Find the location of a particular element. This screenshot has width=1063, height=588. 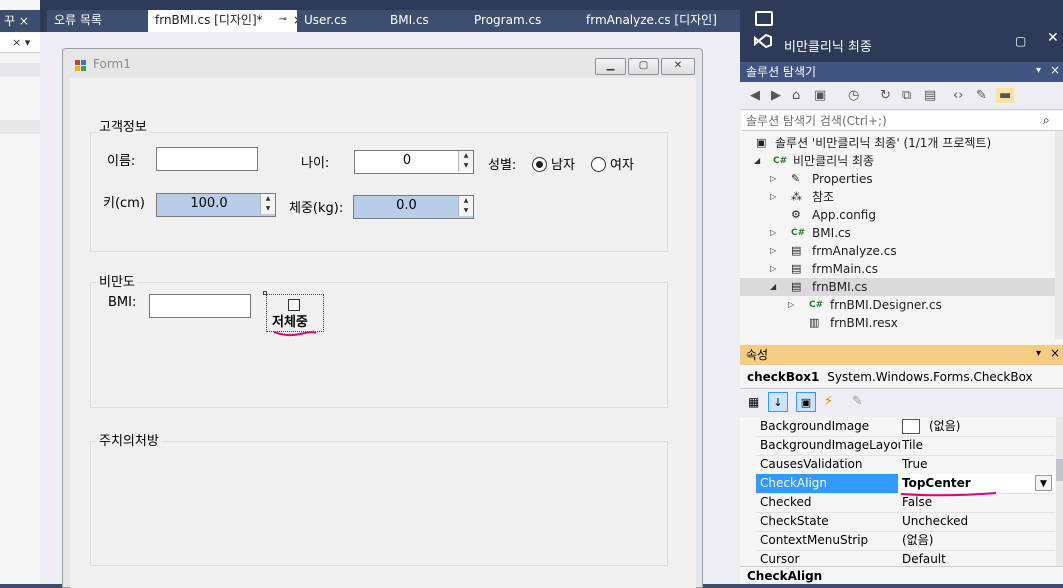

categorized-icon: ▦ is located at coordinates (753, 402).